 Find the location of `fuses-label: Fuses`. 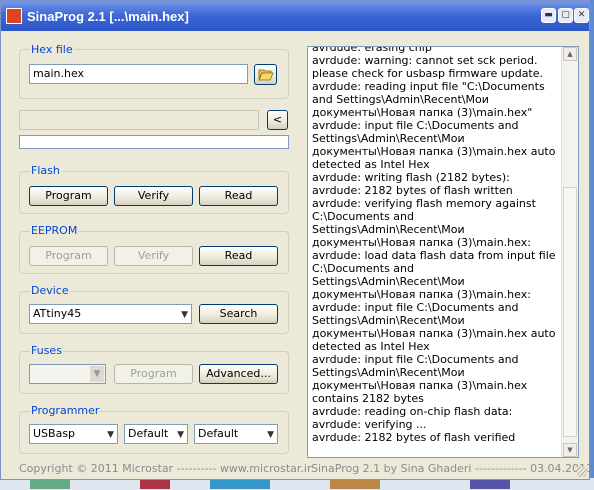

fuses-label: Fuses is located at coordinates (46, 350).